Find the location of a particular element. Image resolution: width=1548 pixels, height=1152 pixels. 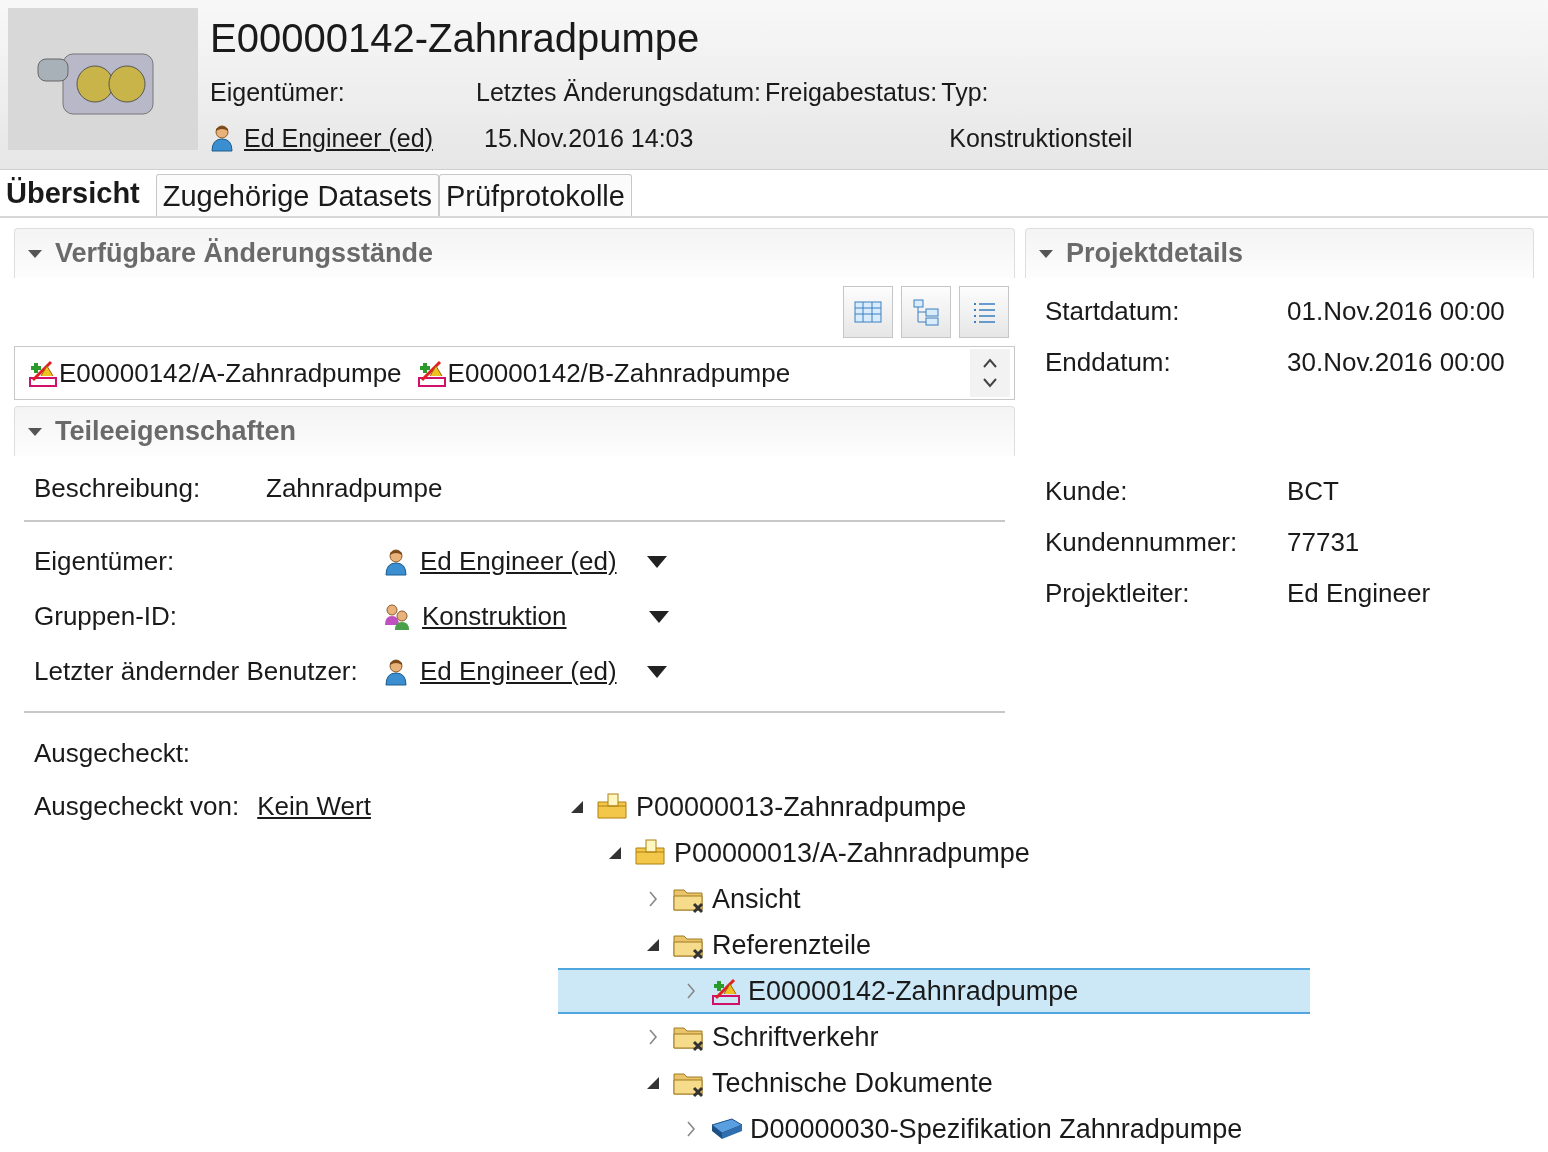

table-icon is located at coordinates (868, 312).